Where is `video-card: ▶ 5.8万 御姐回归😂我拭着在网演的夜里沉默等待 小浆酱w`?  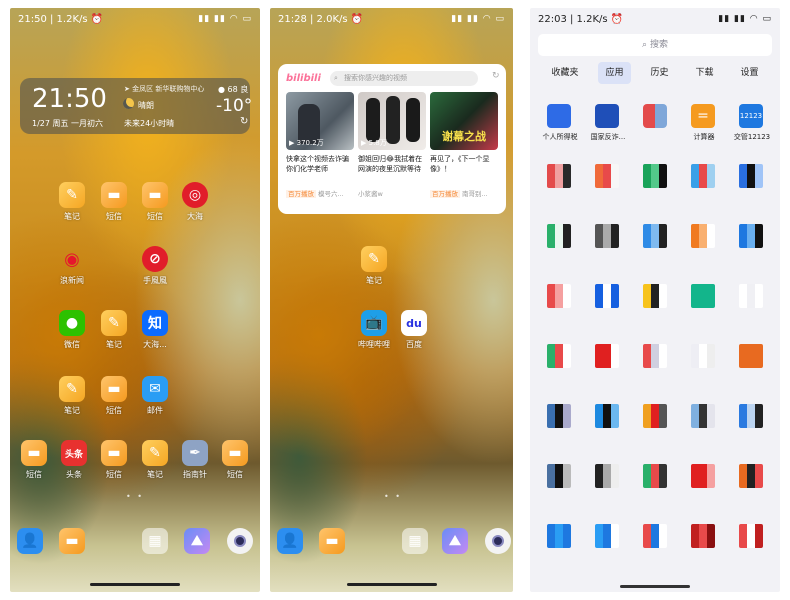 video-card: ▶ 5.8万 御姐回归😂我拭着在网演的夜里沉默等待 小浆酱w is located at coordinates (392, 145).